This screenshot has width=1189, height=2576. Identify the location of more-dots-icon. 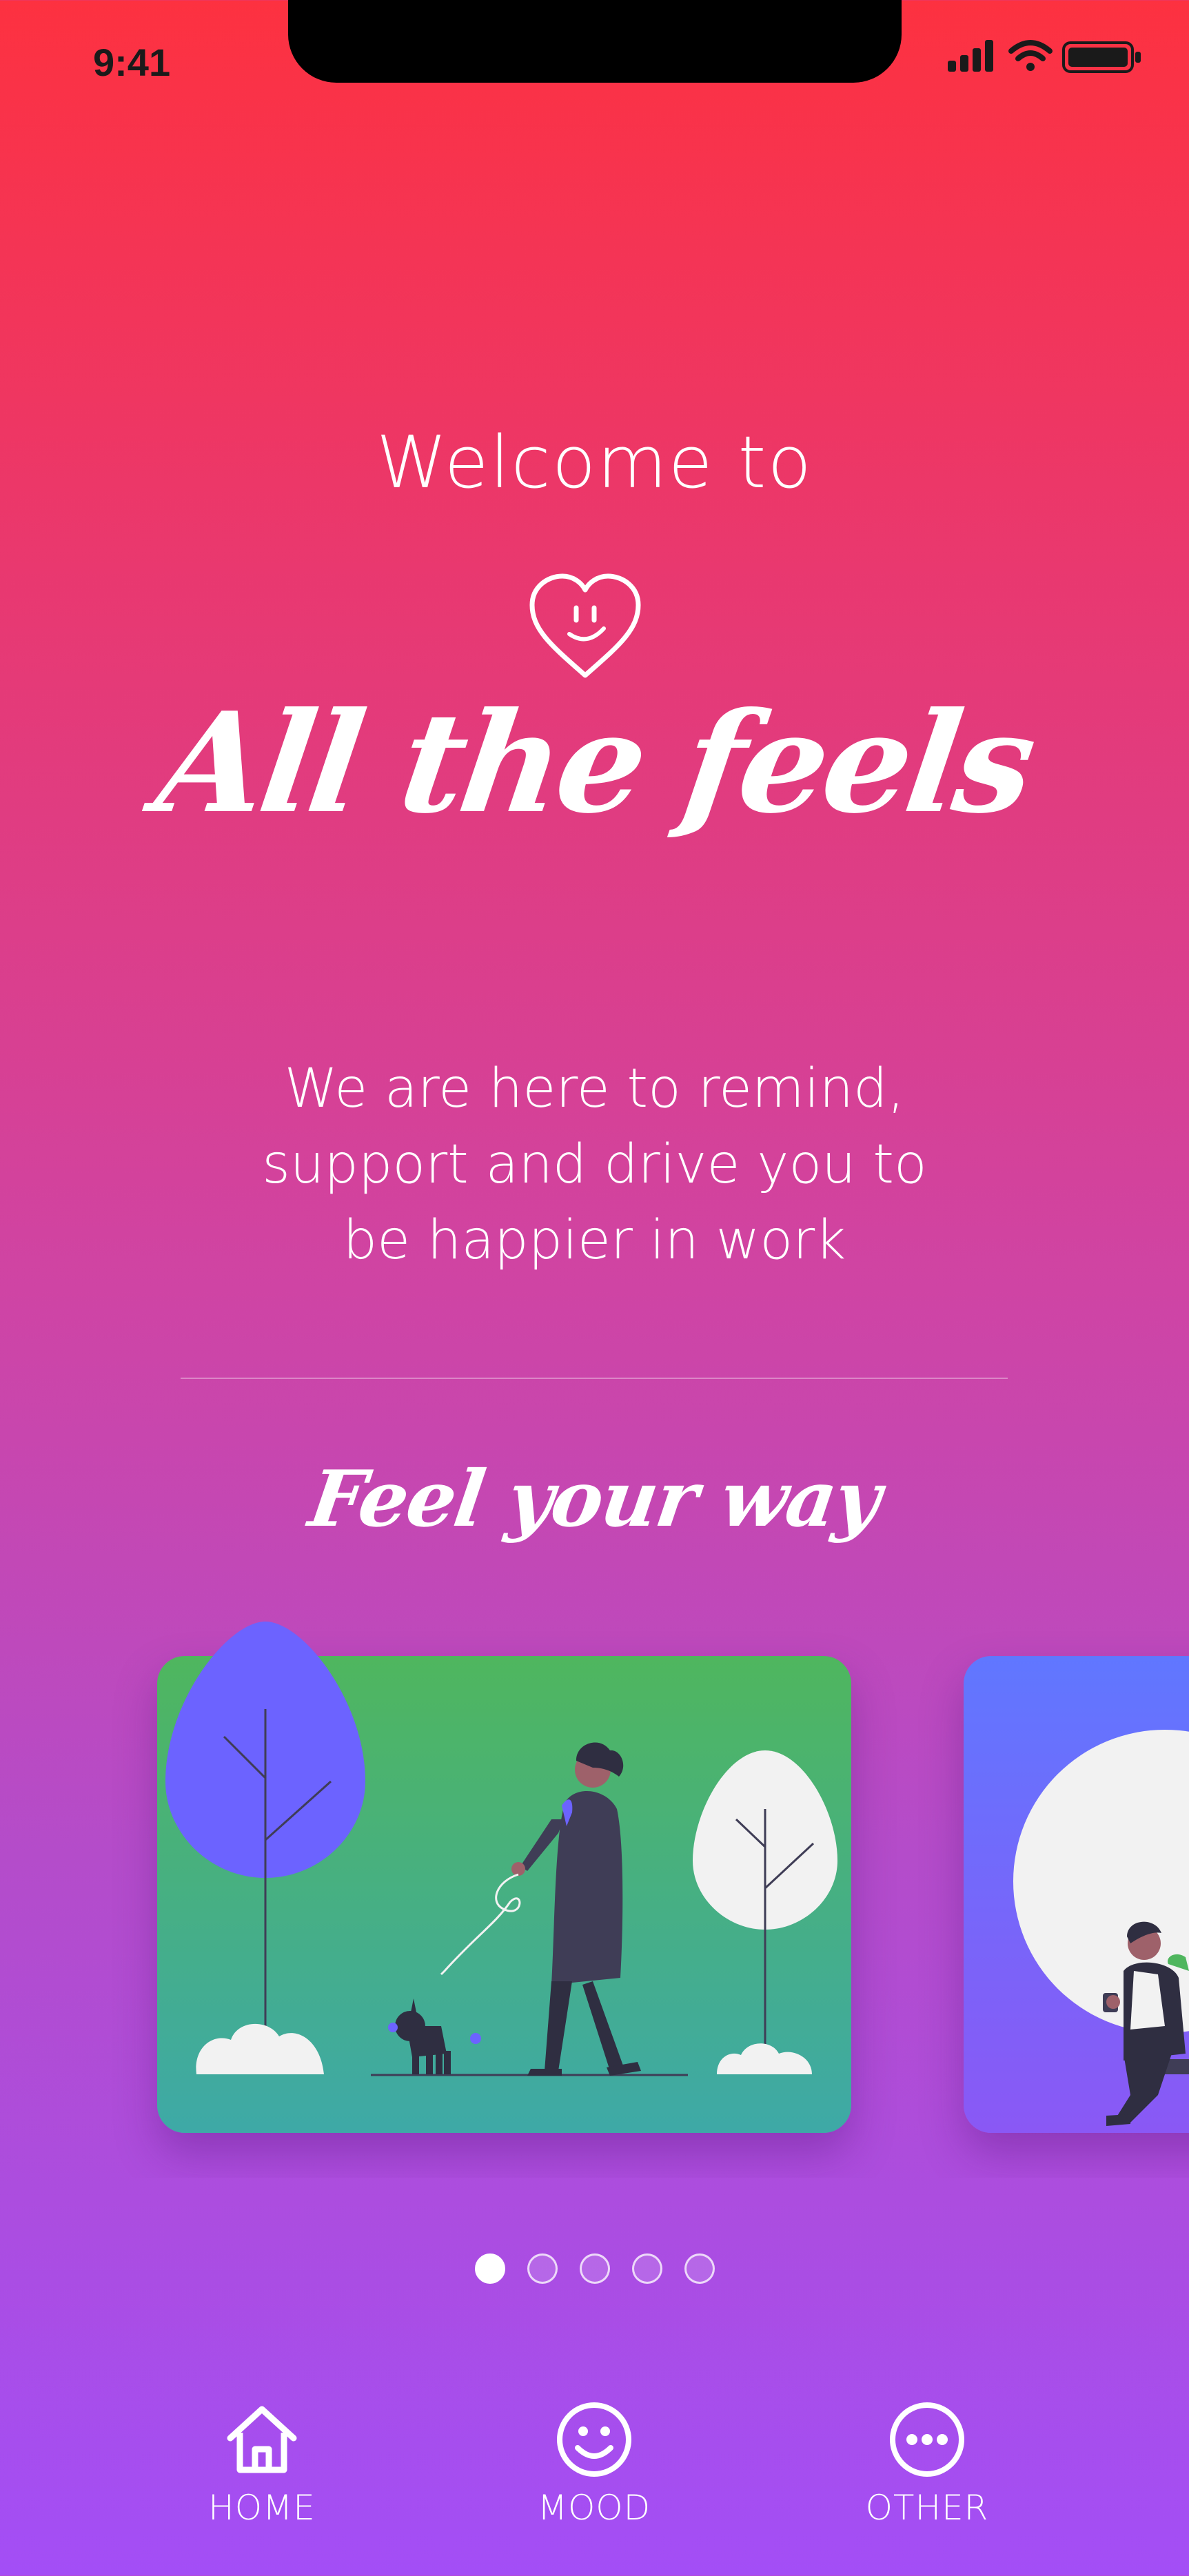
(927, 2439).